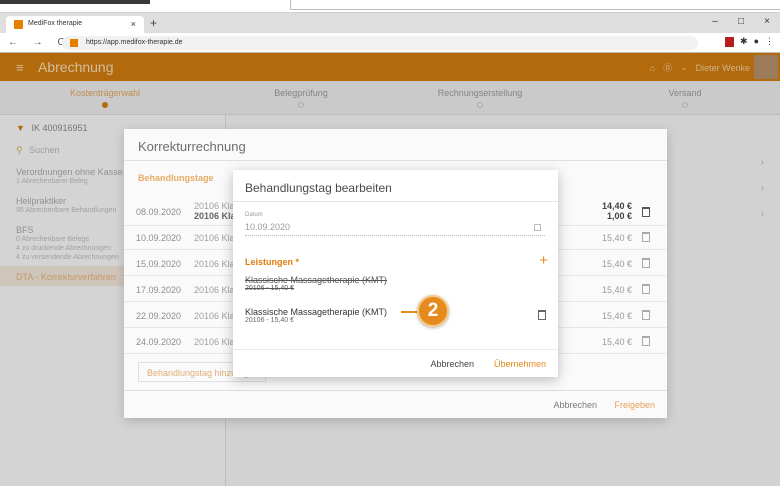  I want to click on pdf-extension-icon, so click(730, 42).